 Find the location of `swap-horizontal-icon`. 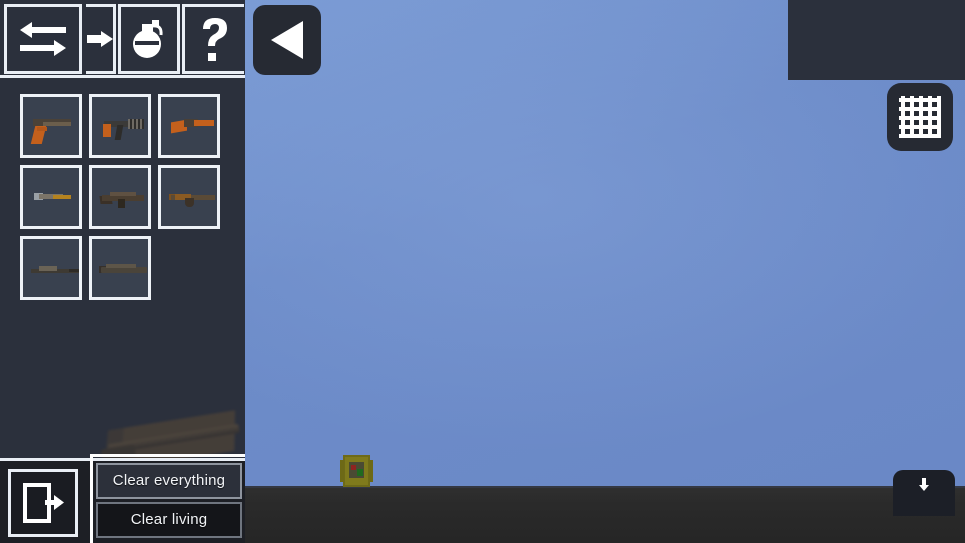

swap-horizontal-icon is located at coordinates (43, 39).